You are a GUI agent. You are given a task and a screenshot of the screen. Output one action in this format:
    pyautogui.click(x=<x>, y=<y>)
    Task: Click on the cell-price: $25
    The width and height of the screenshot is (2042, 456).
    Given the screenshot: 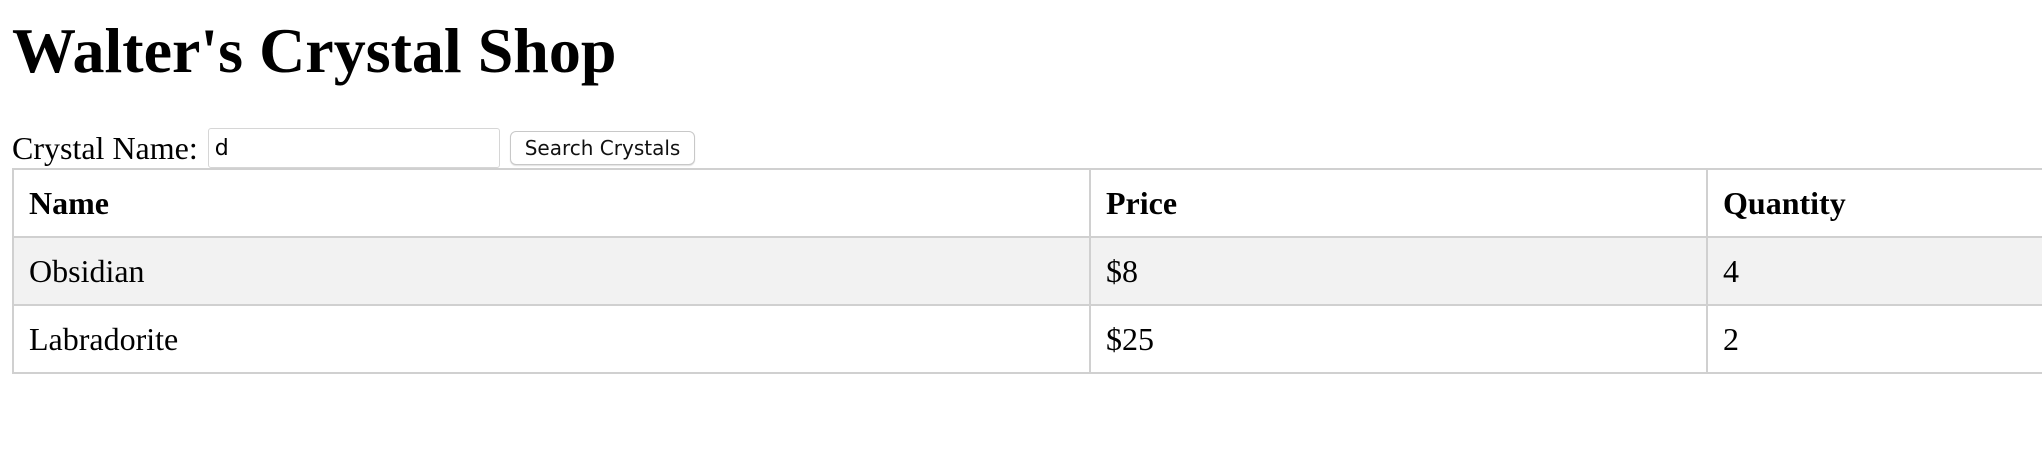 What is the action you would take?
    pyautogui.click(x=1398, y=339)
    